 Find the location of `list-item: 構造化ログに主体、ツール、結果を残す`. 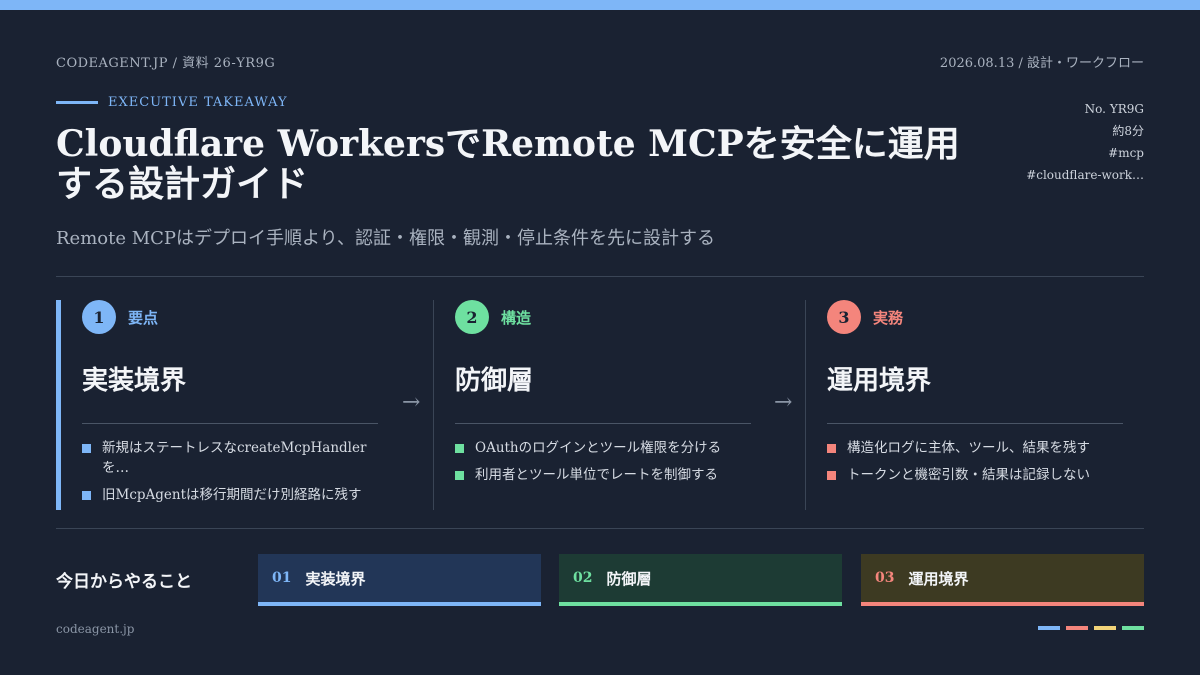

list-item: 構造化ログに主体、ツール、結果を残す is located at coordinates (975, 448).